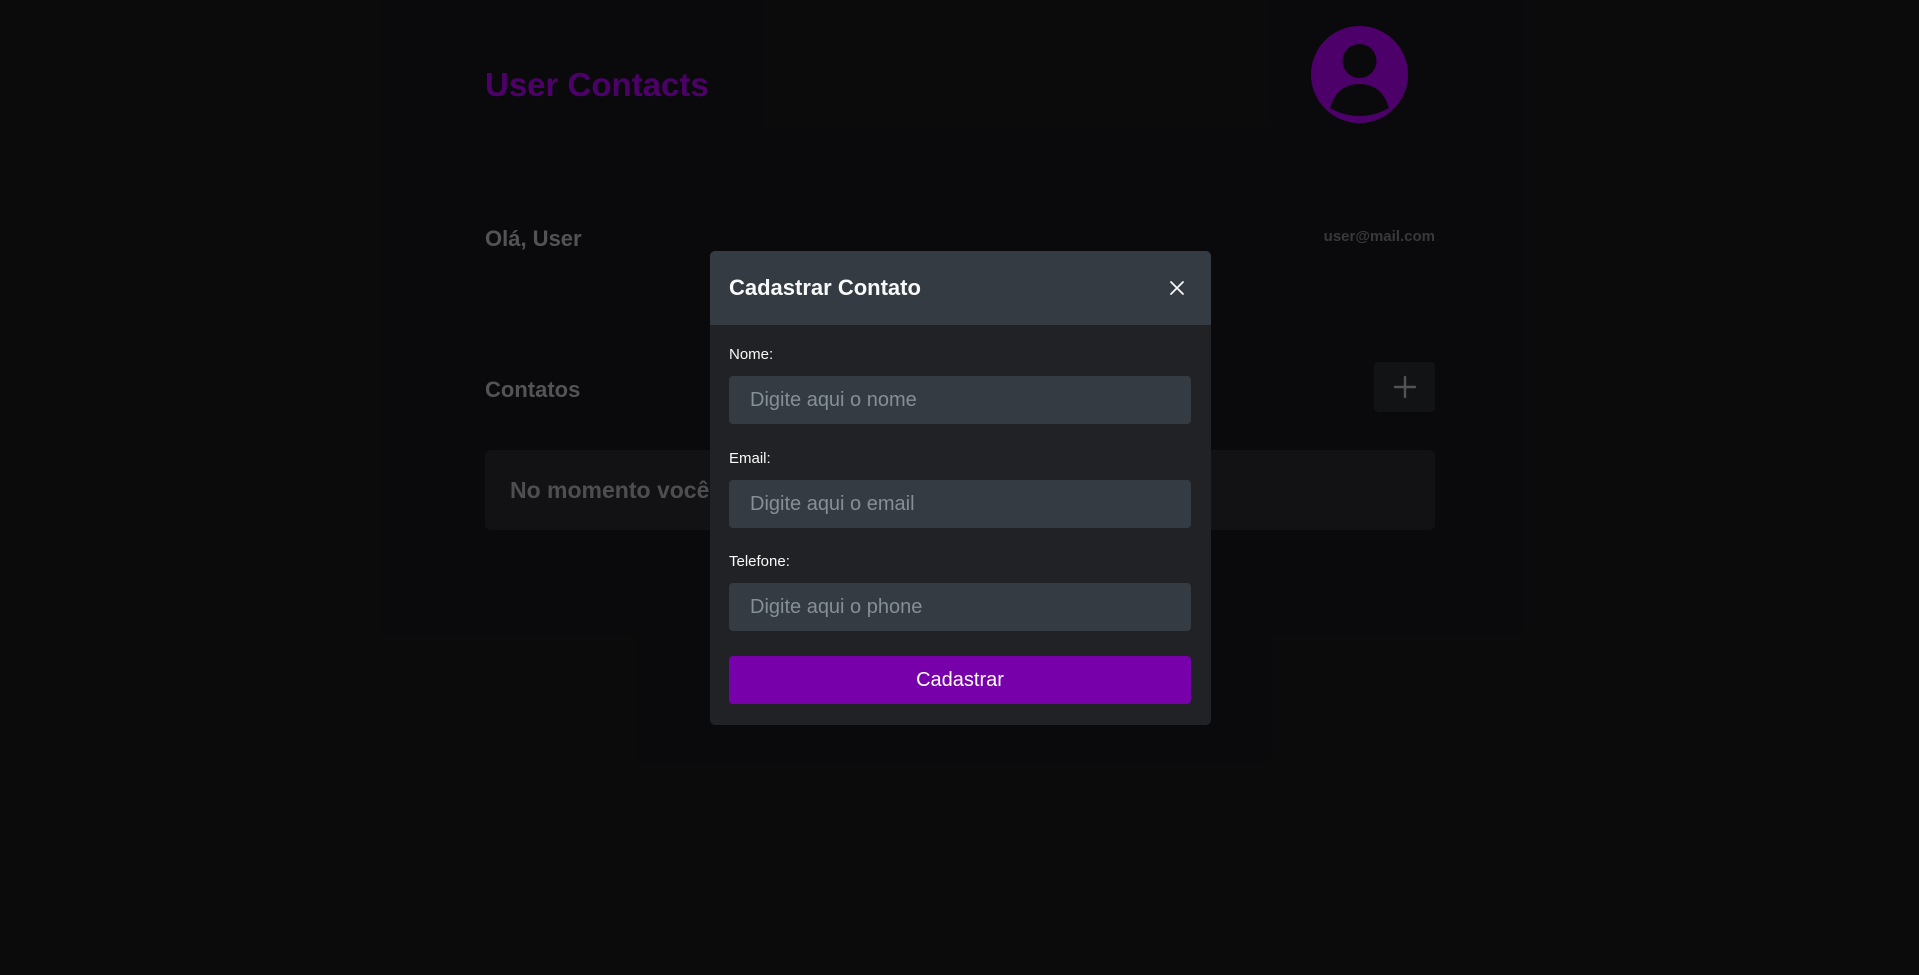 This screenshot has width=1919, height=975. I want to click on modal-body: Nome: Email: Telefone: Cadastrar, so click(960, 525).